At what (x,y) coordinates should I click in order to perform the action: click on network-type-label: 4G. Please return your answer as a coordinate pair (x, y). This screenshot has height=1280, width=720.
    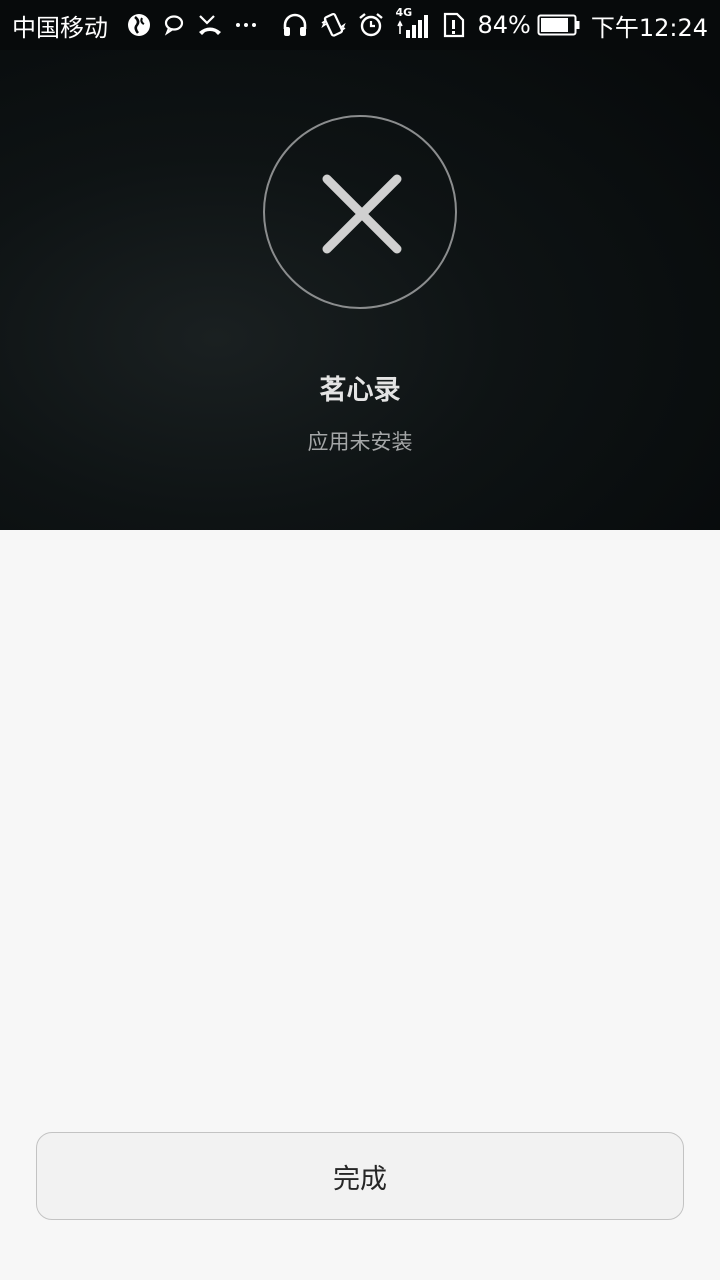
    Looking at the image, I should click on (404, 12).